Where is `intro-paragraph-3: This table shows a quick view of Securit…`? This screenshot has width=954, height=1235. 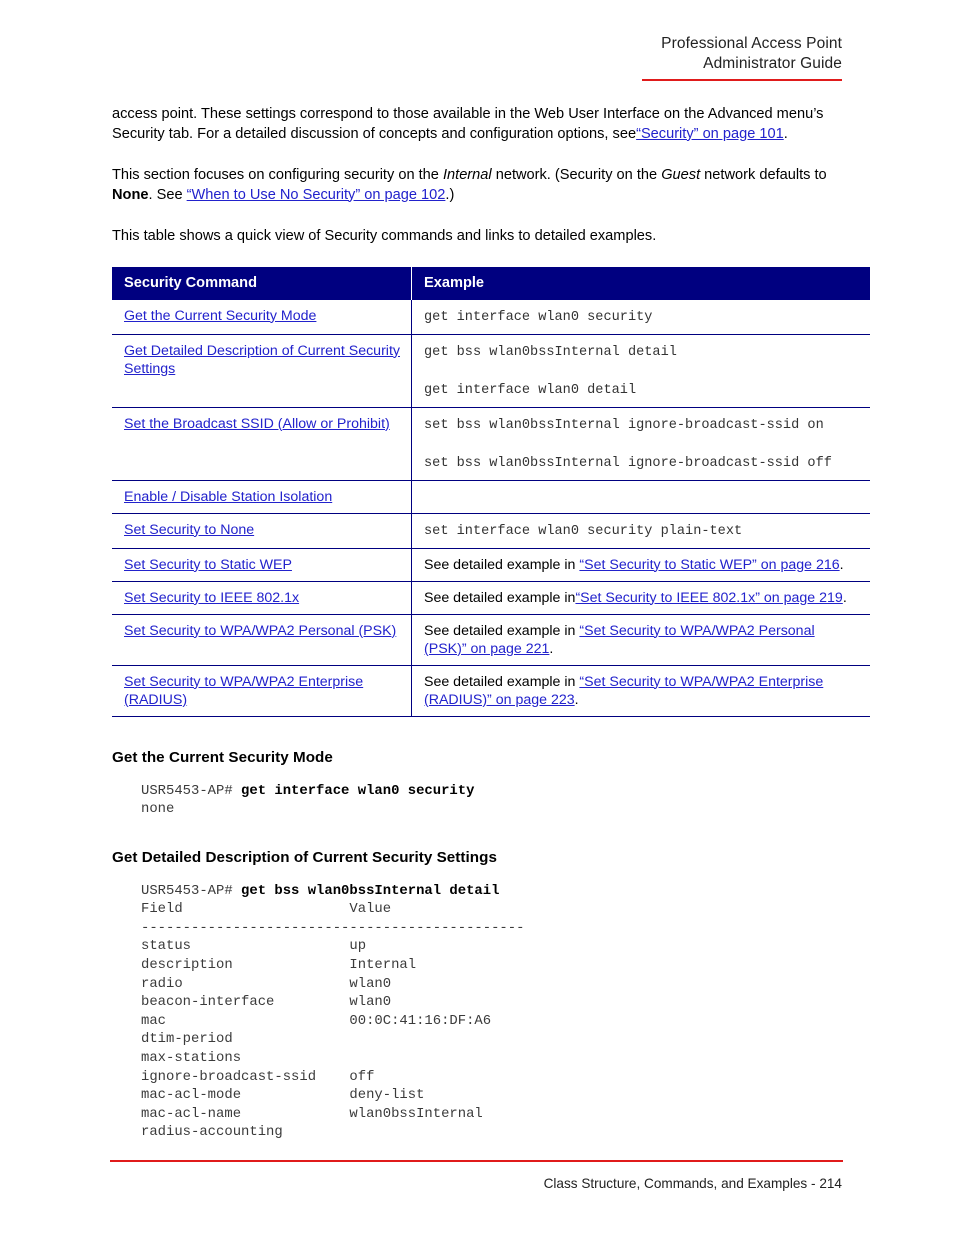 intro-paragraph-3: This table shows a quick view of Securit… is located at coordinates (384, 236).